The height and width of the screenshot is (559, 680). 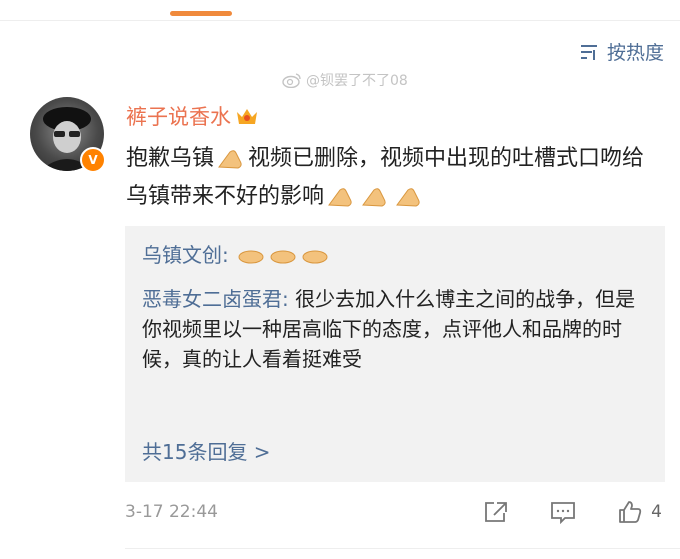 What do you see at coordinates (291, 80) in the screenshot?
I see `weibo-logo-icon` at bounding box center [291, 80].